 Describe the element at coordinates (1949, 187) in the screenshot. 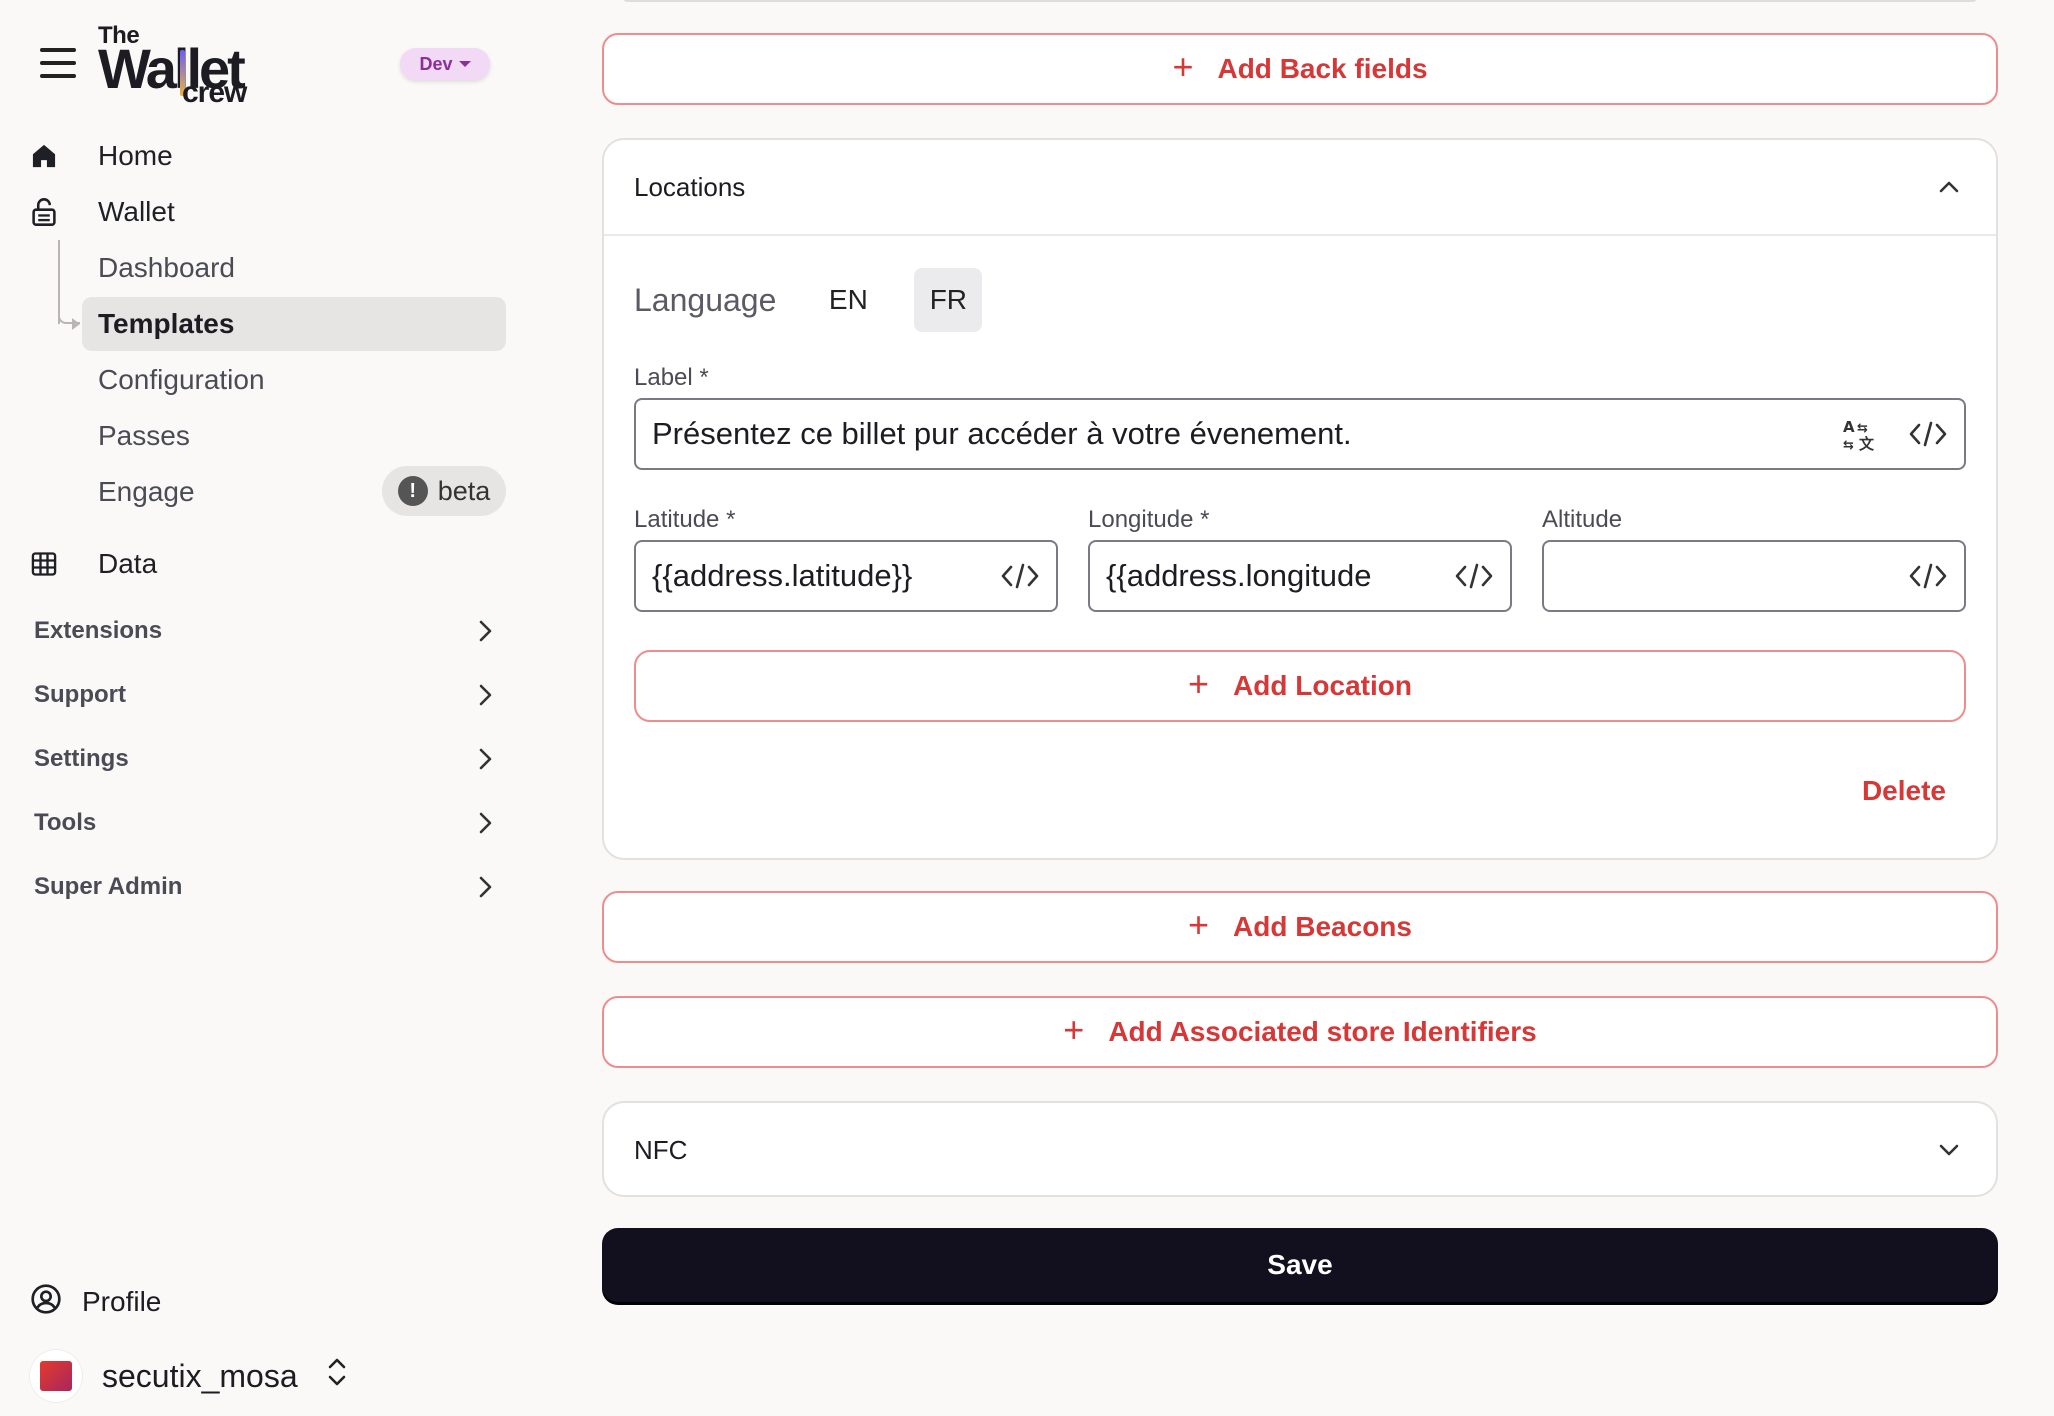

I see `chevron-up-icon` at that location.